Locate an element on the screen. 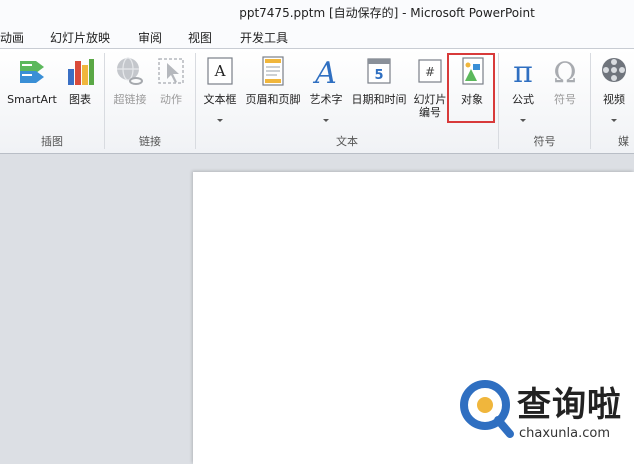 The width and height of the screenshot is (634, 464). svg-text: π is located at coordinates (523, 71).